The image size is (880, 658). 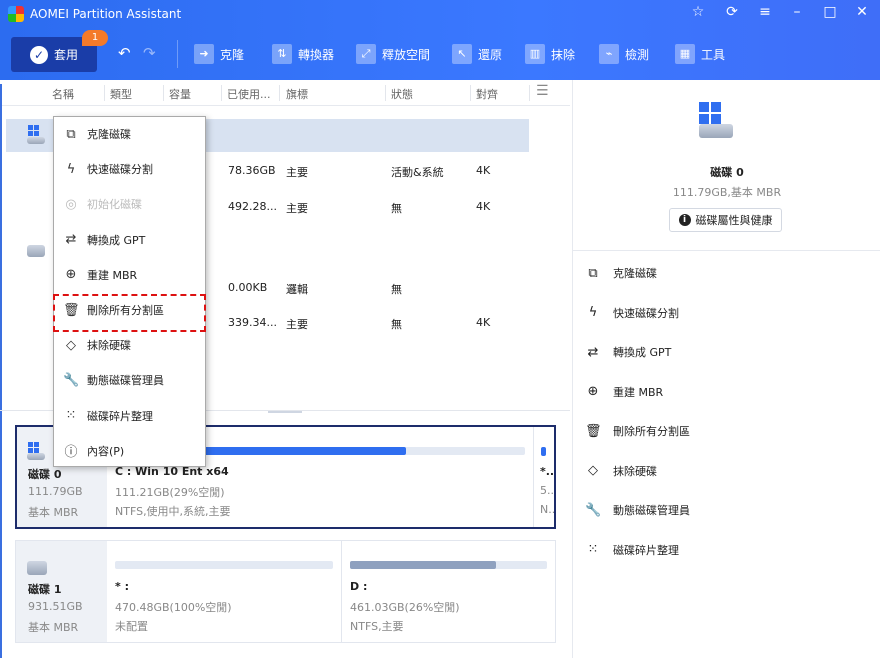 I want to click on close-button: ✕, so click(x=862, y=12).